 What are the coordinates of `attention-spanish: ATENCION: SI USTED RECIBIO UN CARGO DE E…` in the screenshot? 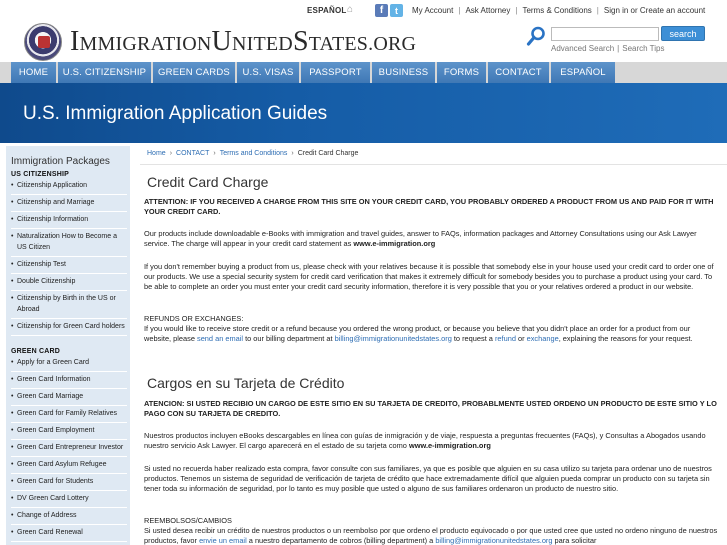 It's located at (430, 408).